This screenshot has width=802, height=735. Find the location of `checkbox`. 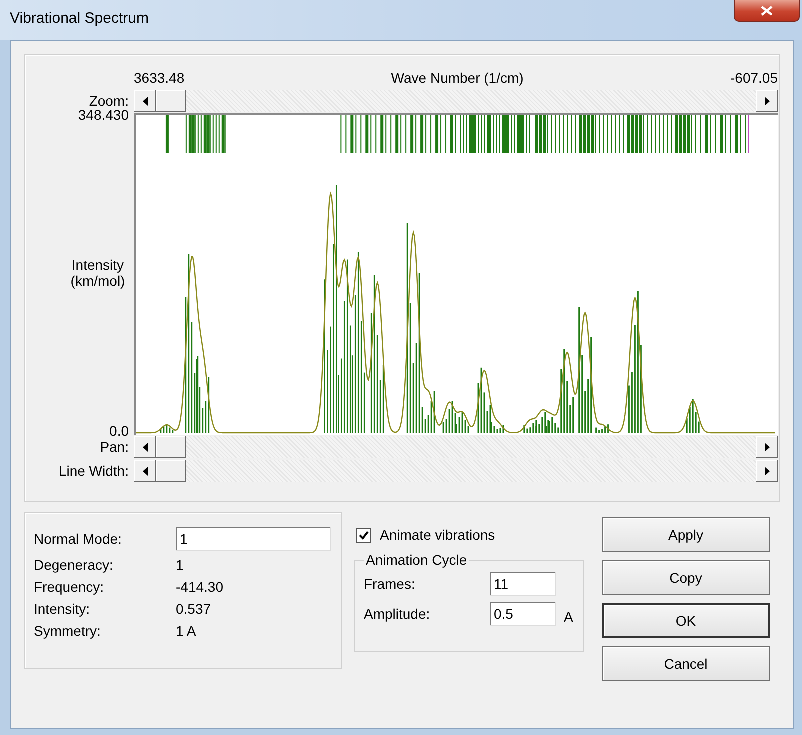

checkbox is located at coordinates (363, 535).